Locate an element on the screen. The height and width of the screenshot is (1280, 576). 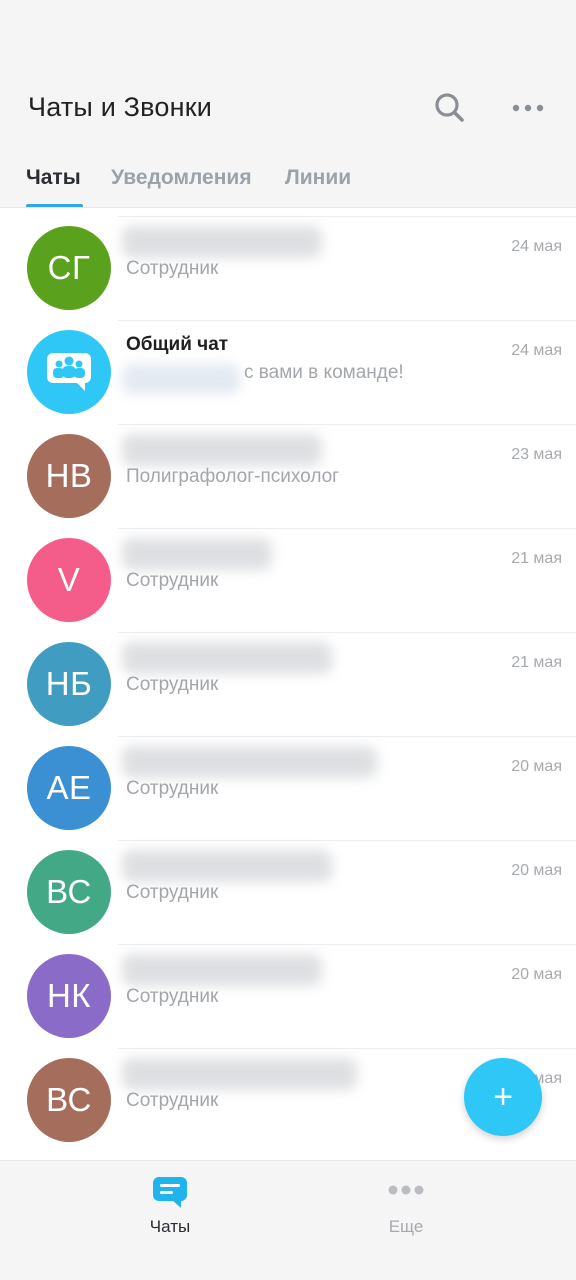
tab-bar: Чаты Уведомления Линии is located at coordinates (288, 184).